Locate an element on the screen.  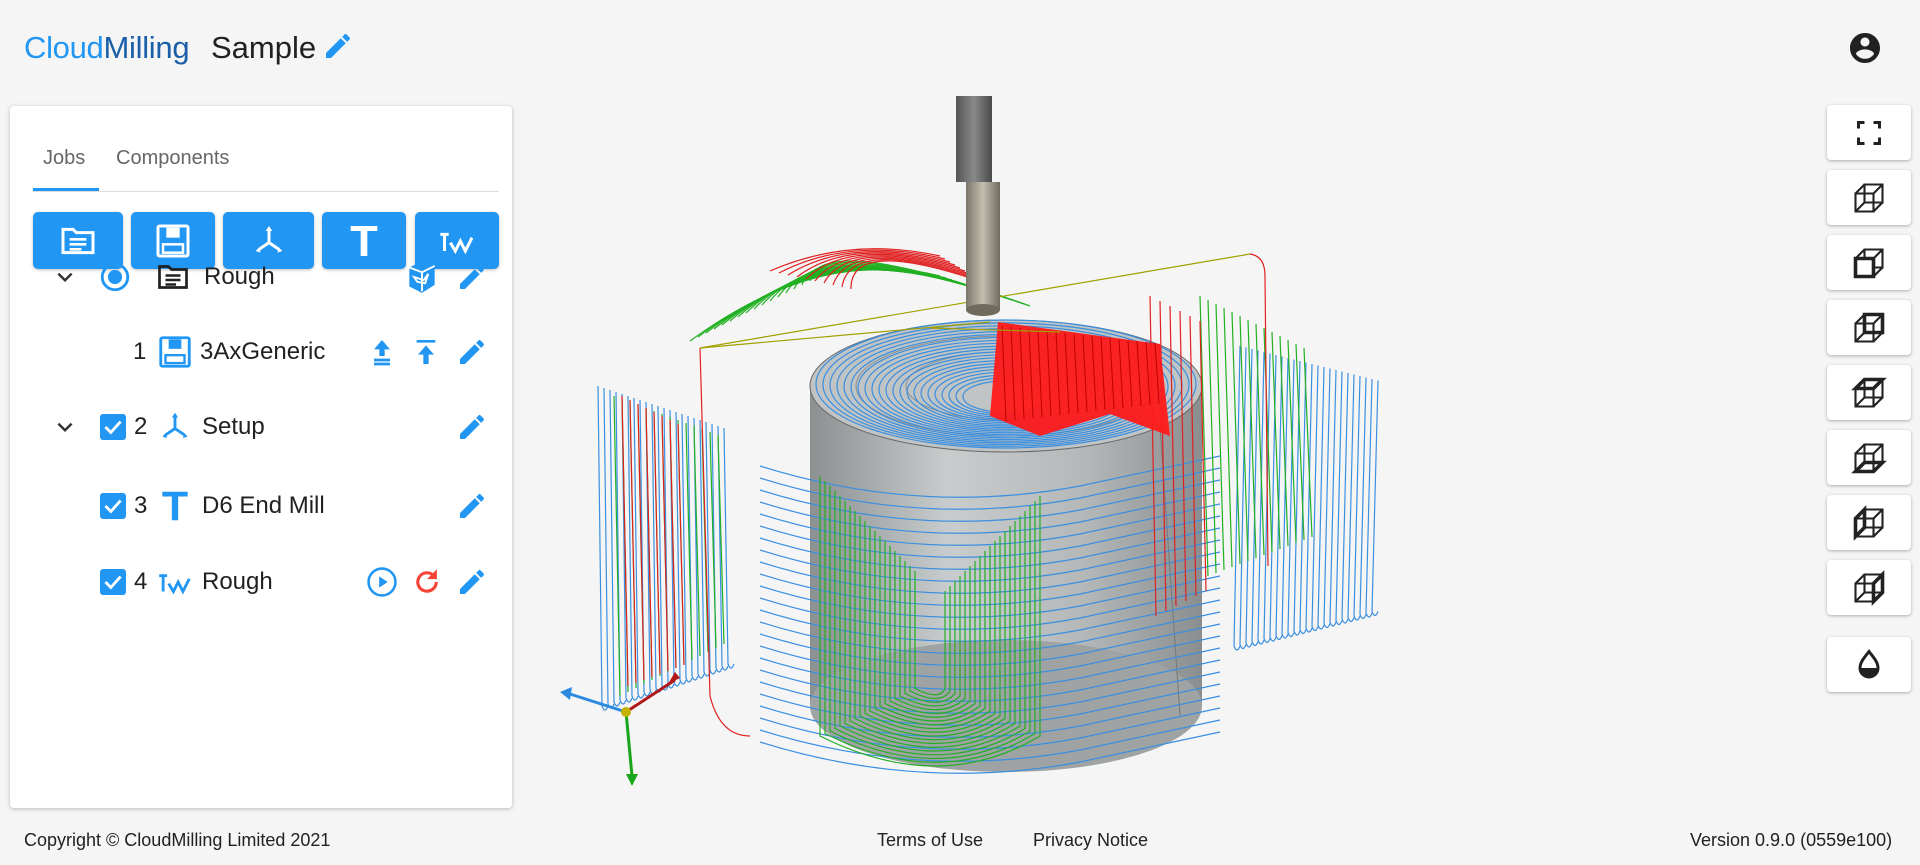
version-text: Version 0.9.0 (0559e100) is located at coordinates (1791, 840).